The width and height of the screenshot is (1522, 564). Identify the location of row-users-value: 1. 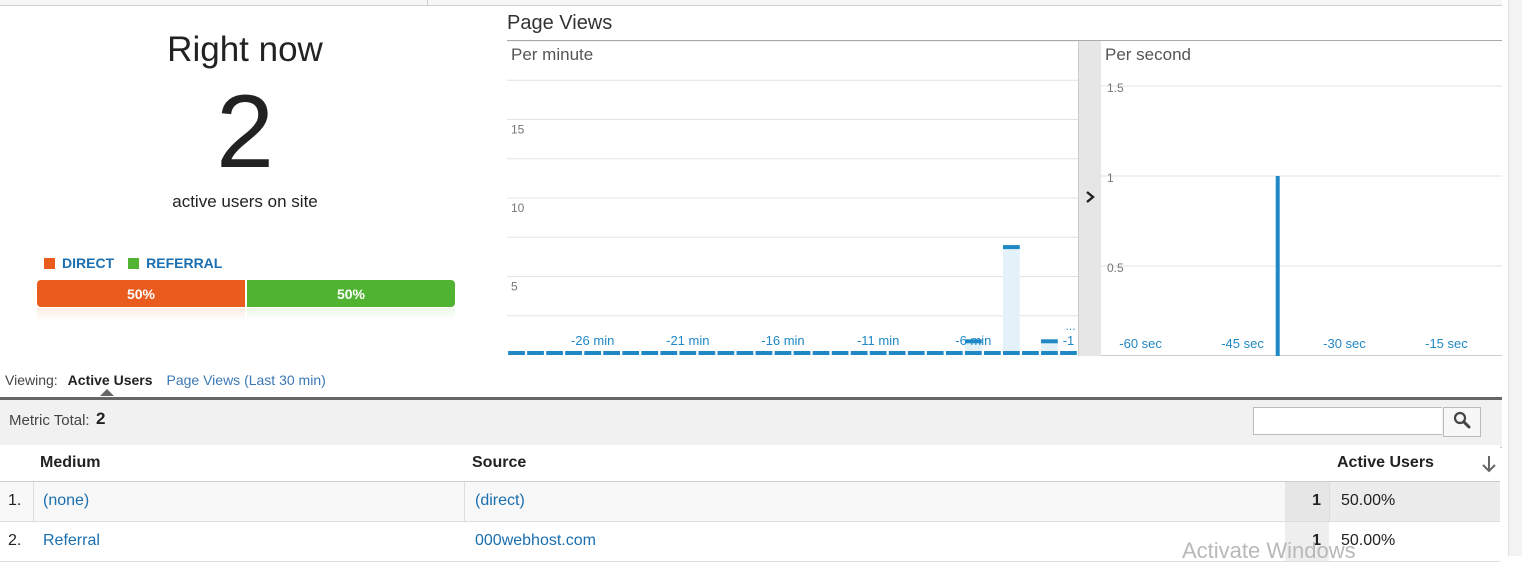
(1316, 500).